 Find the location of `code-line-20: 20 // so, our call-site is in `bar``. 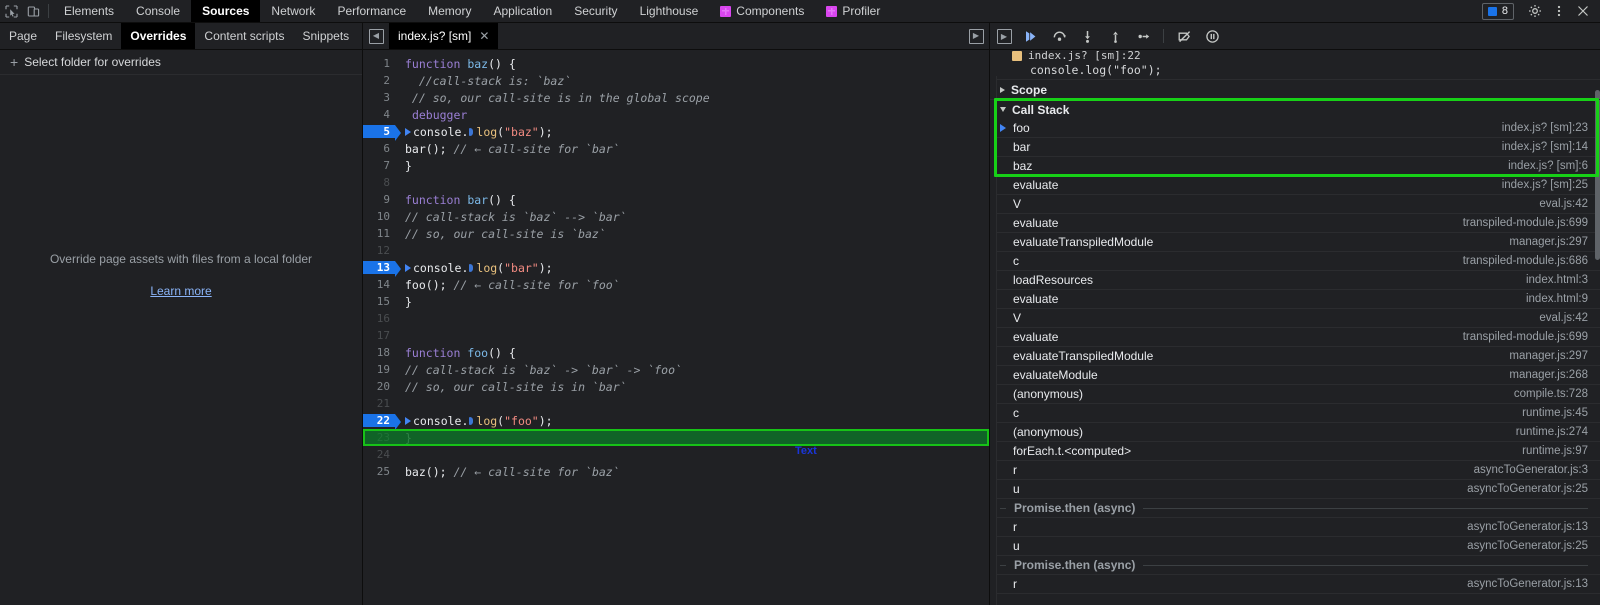

code-line-20: 20 // so, our call-site is in `bar` is located at coordinates (676, 386).